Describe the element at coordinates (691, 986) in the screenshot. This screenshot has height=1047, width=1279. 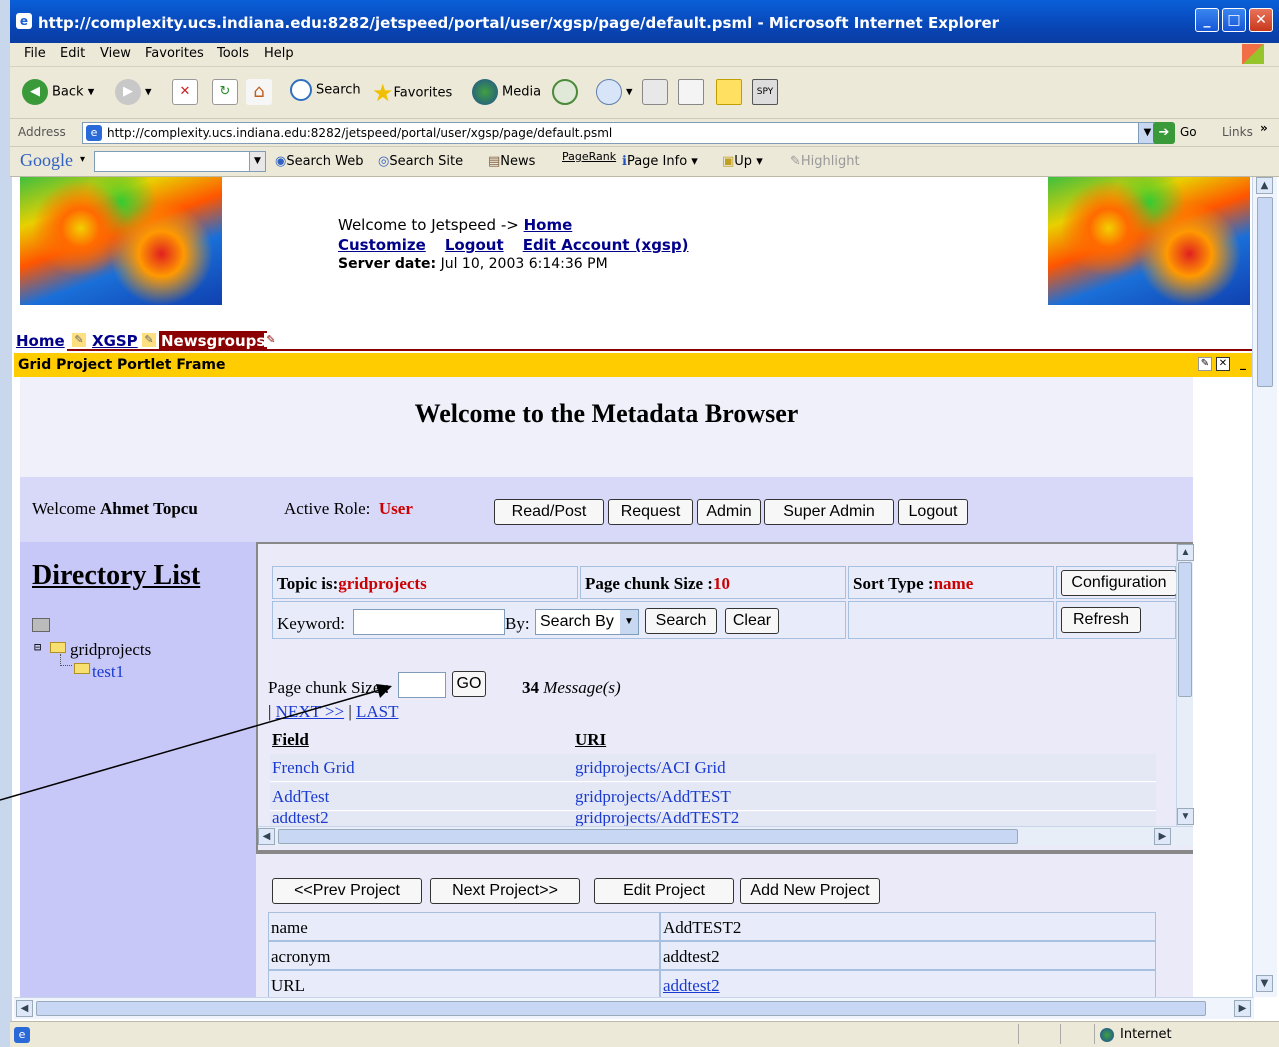
I see `url-link: addtest2` at that location.